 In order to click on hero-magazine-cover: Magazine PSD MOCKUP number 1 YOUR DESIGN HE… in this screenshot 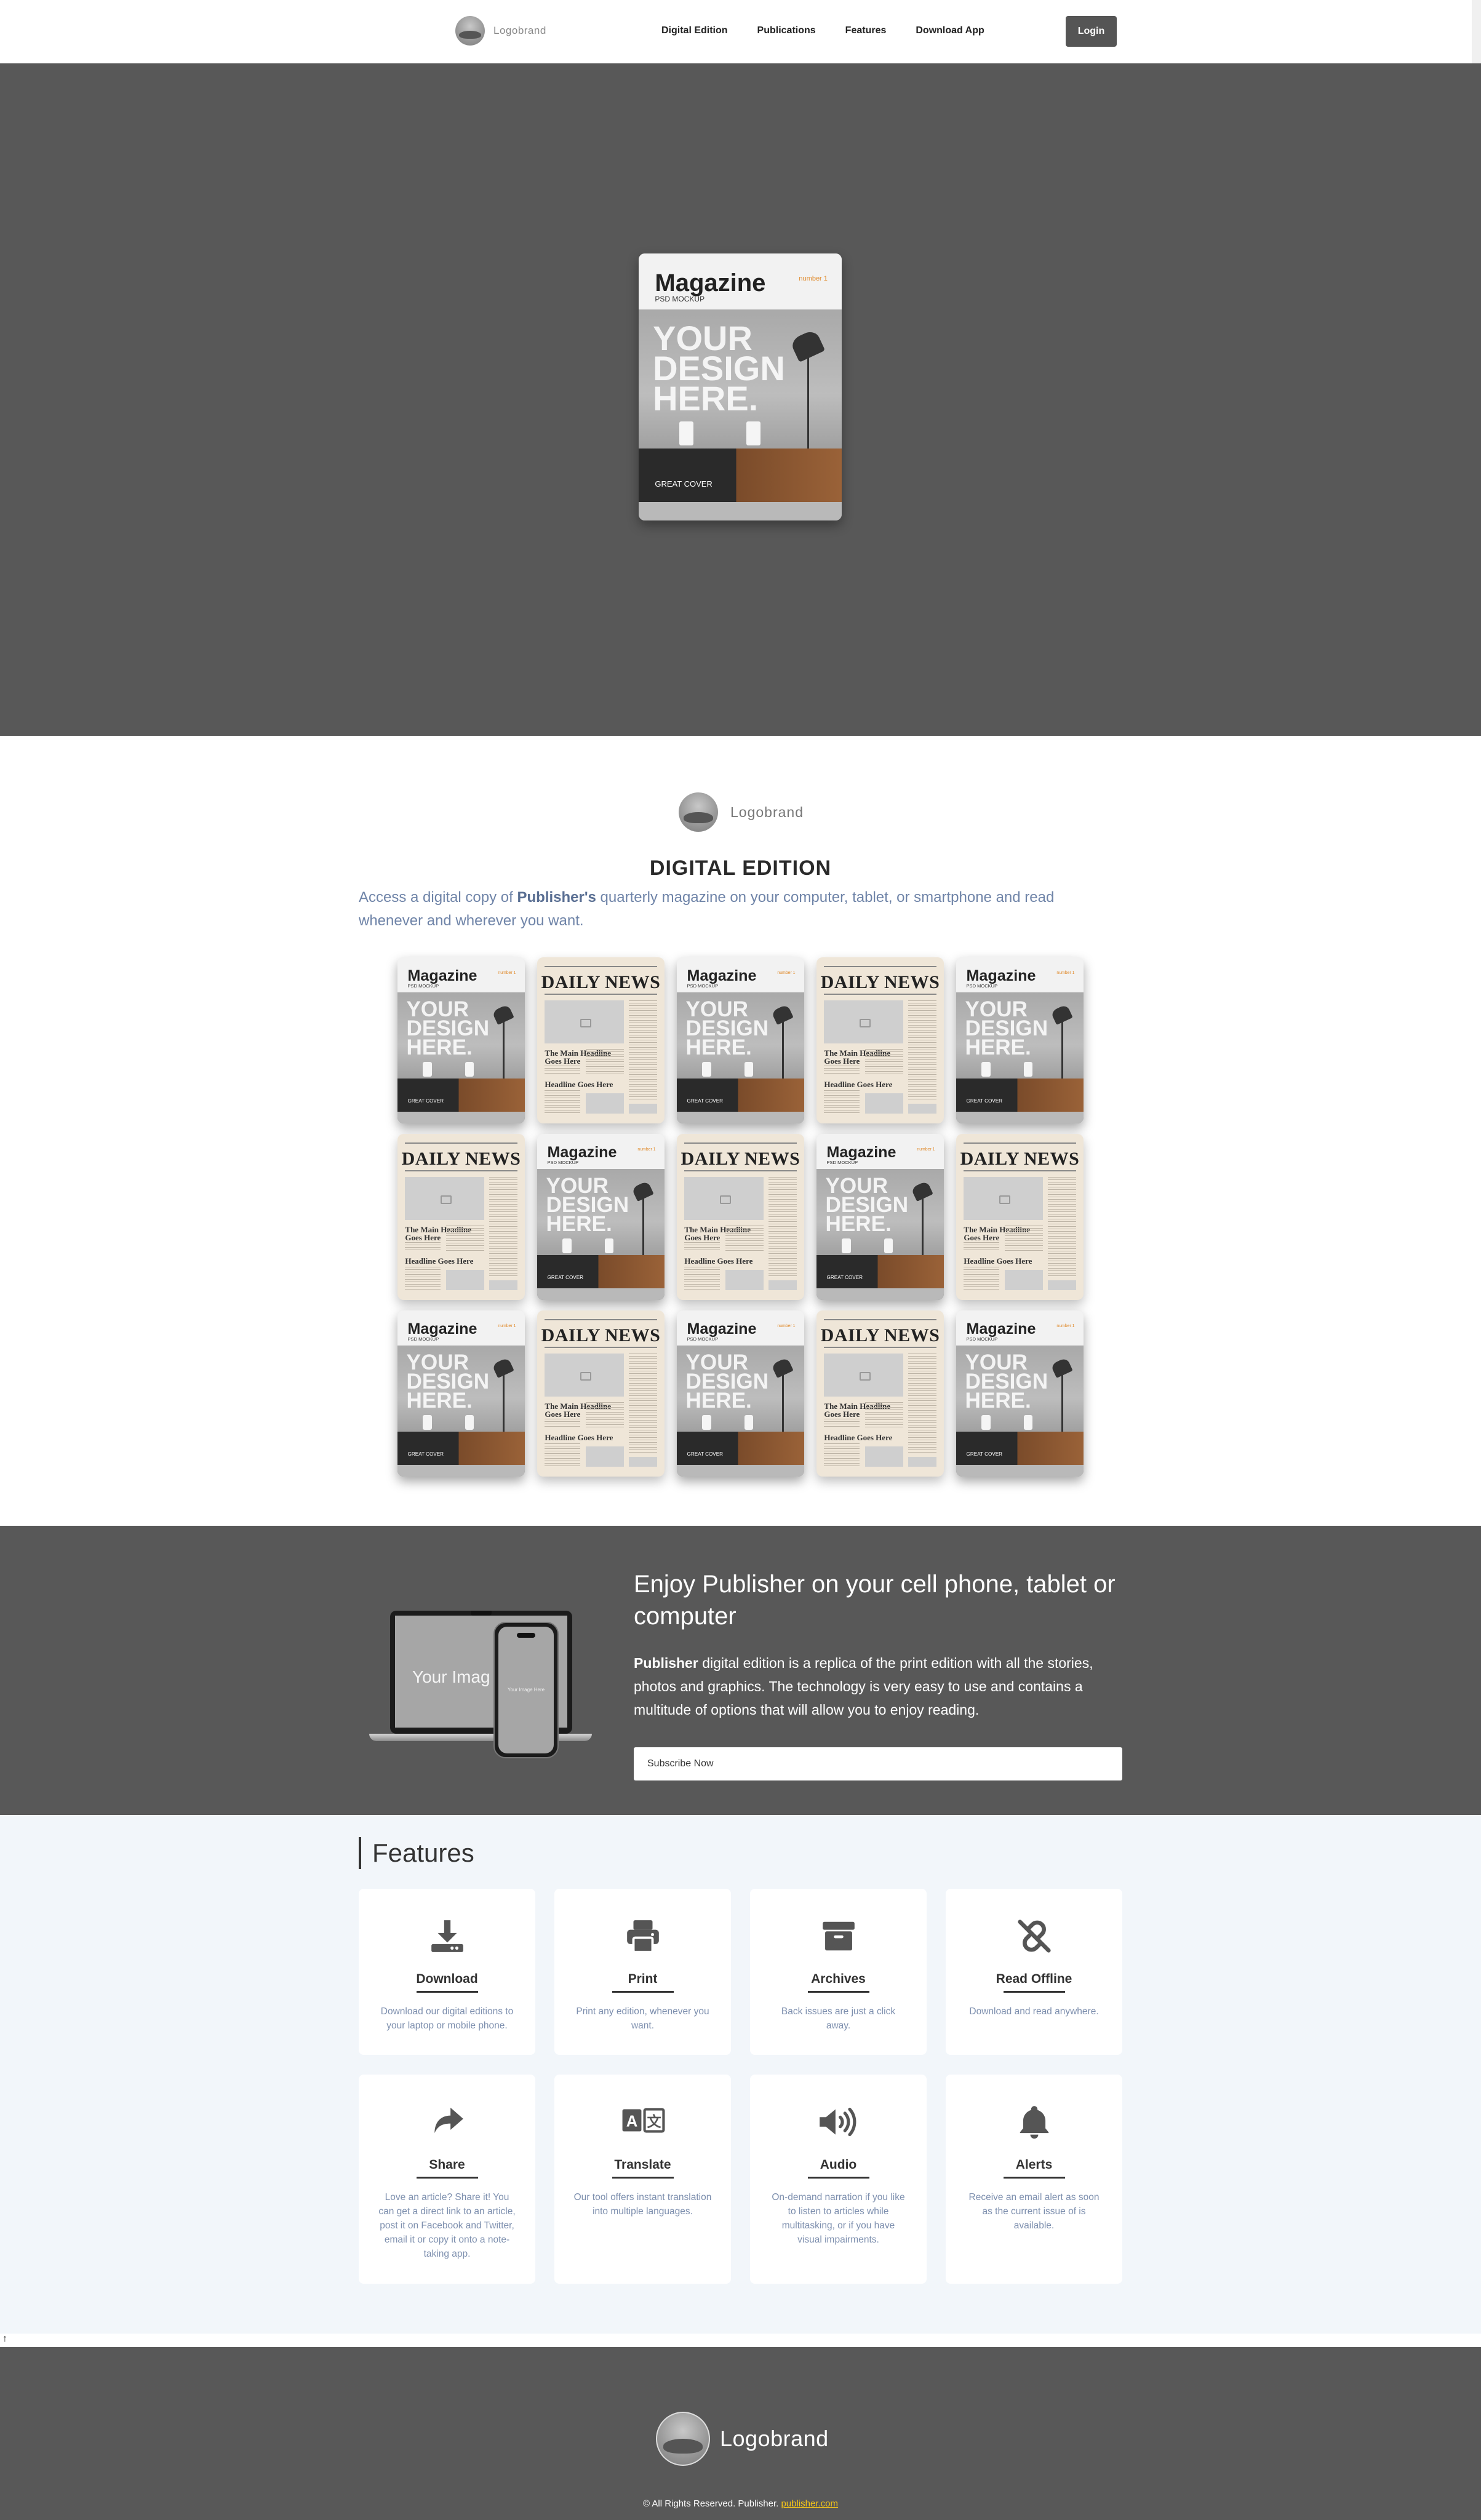, I will do `click(740, 386)`.